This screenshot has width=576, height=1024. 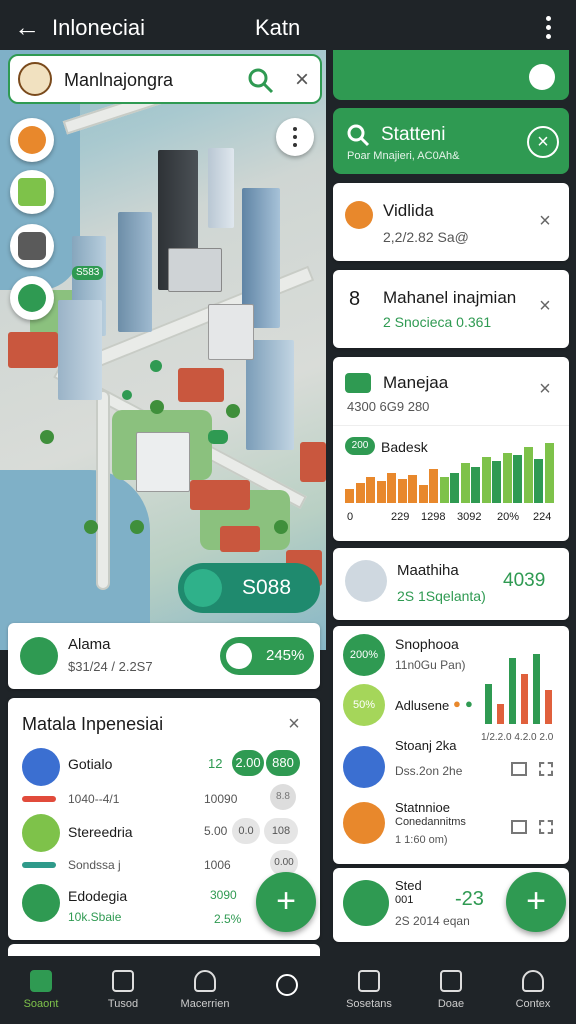 I want to click on chart-tick-label: 20%, so click(x=508, y=517).